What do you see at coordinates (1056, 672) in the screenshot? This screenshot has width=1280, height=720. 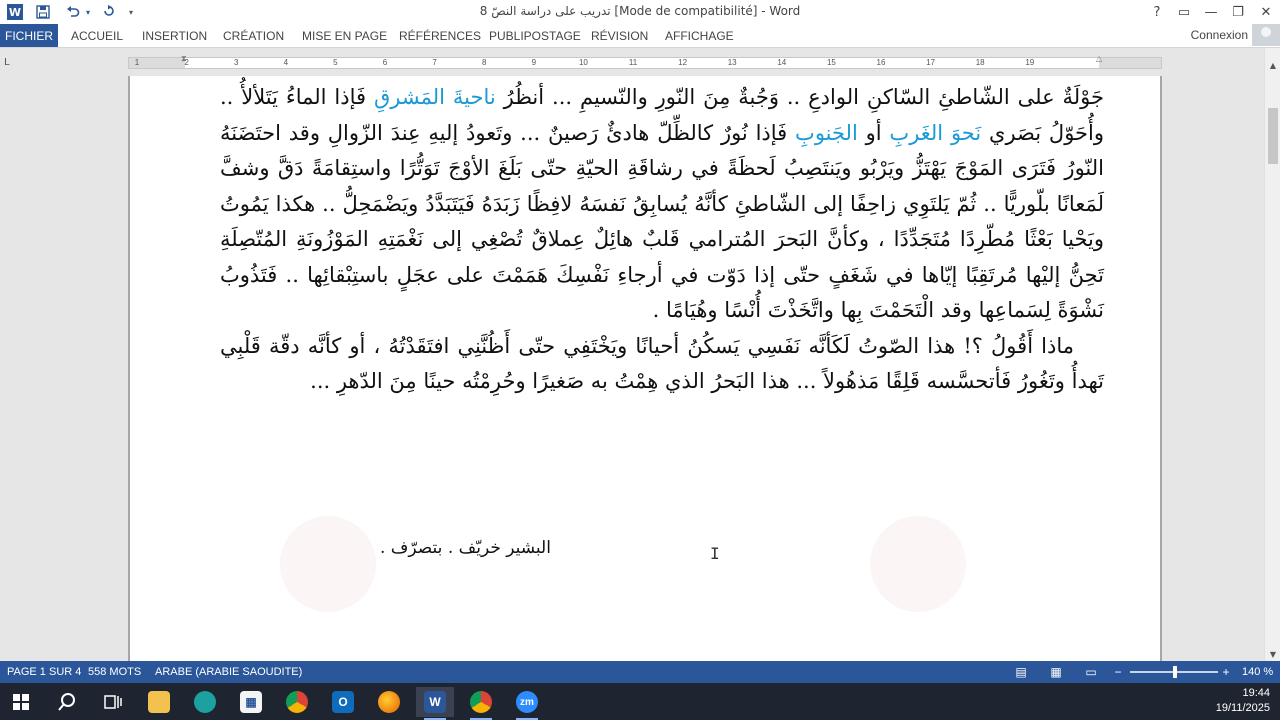 I see `print-layout-icon: ▦` at bounding box center [1056, 672].